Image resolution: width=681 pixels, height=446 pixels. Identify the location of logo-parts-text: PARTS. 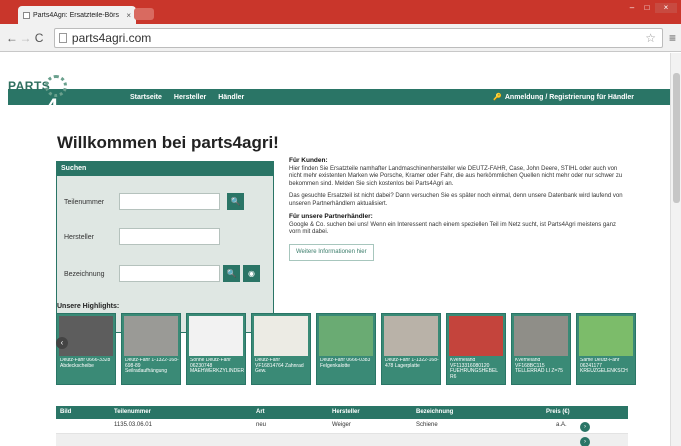
(29, 86).